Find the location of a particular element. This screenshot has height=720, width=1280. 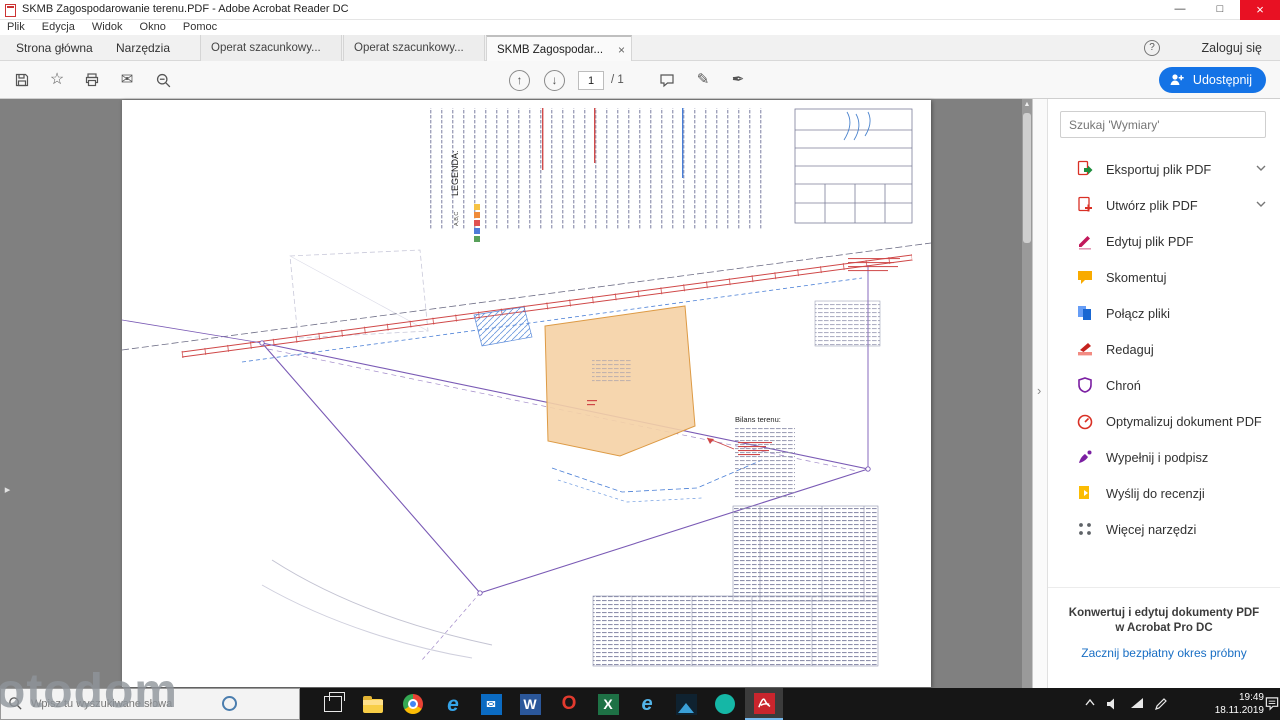

pen-tray-icon is located at coordinates (1161, 704).